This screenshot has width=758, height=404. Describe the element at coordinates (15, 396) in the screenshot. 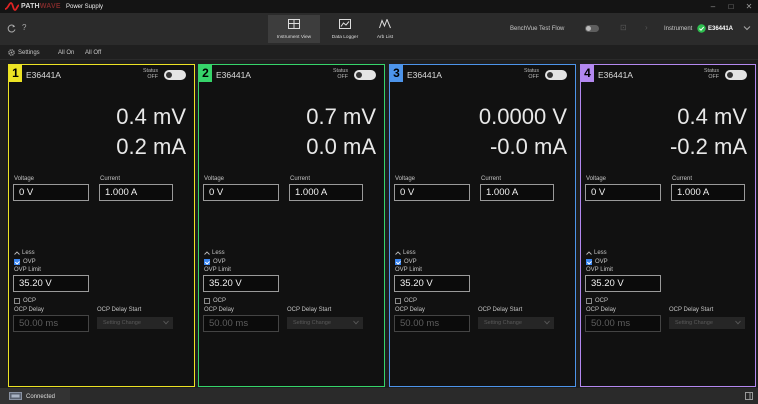

I see `connection-icon` at that location.